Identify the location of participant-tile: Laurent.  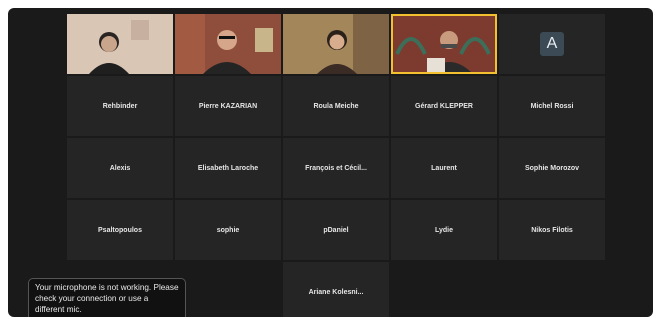
(444, 168).